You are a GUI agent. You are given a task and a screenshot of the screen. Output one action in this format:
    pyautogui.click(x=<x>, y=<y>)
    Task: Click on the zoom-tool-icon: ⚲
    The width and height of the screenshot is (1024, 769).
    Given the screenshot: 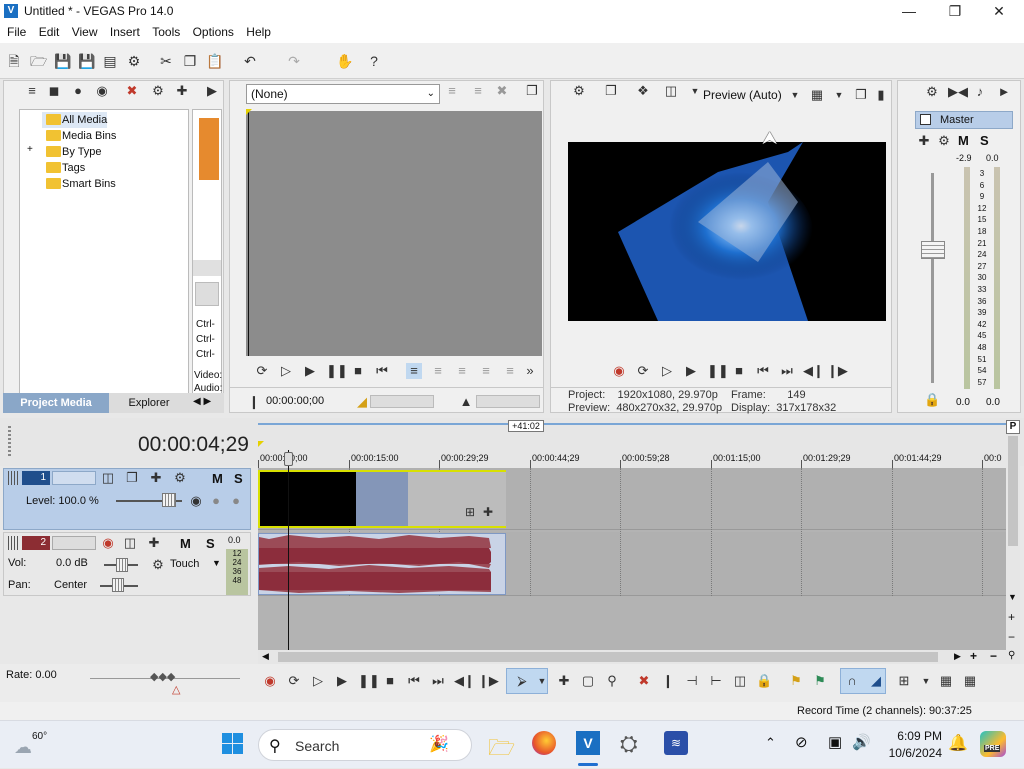 What is the action you would take?
    pyautogui.click(x=1011, y=655)
    